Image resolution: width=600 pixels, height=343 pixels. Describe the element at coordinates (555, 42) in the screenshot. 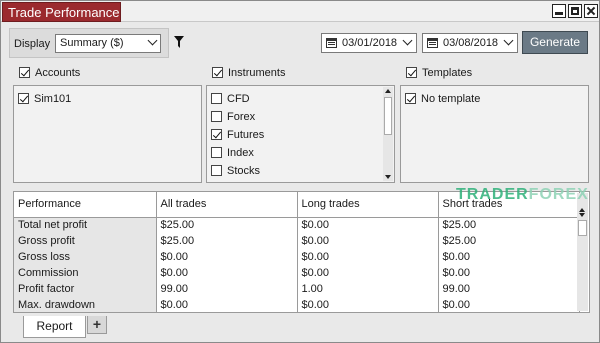

I see `generate-button: Generate` at that location.